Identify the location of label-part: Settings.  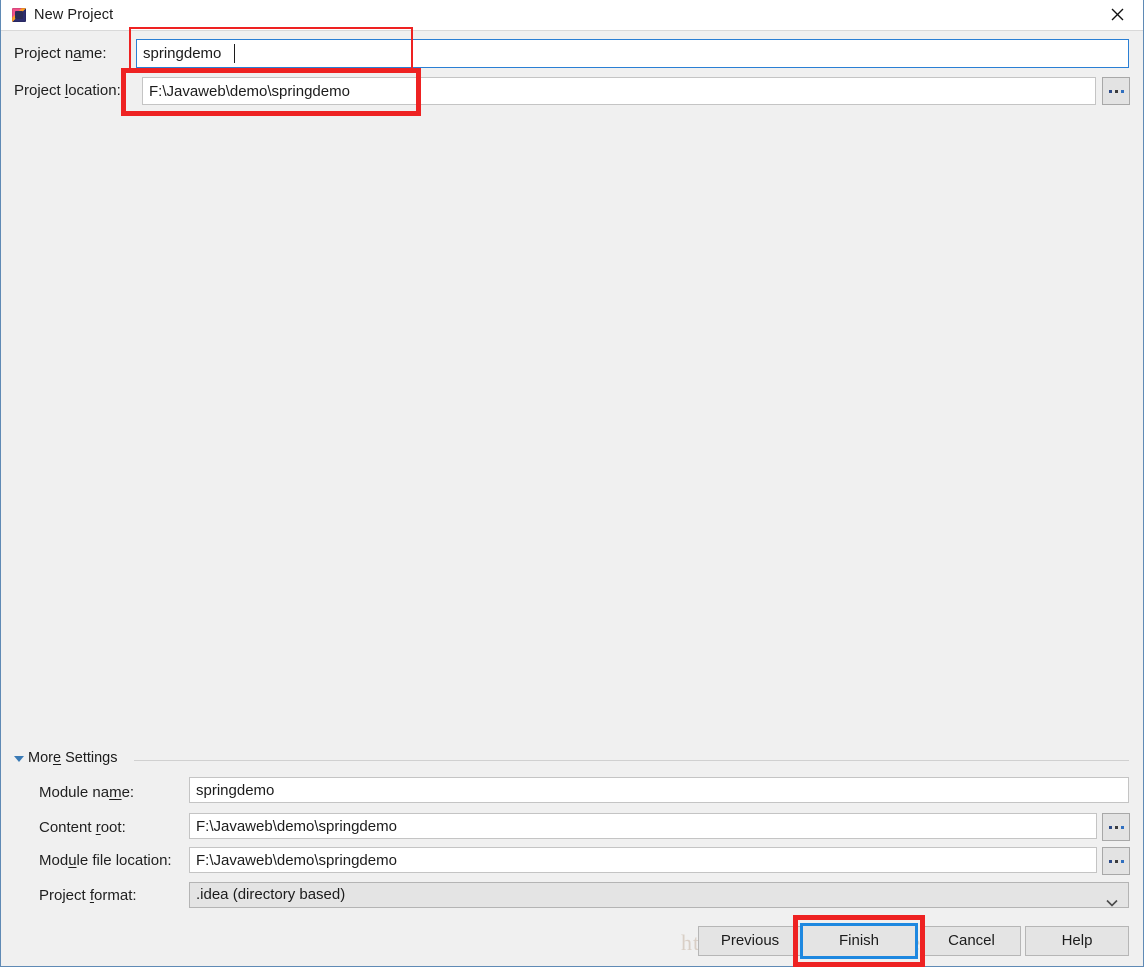
(89, 758).